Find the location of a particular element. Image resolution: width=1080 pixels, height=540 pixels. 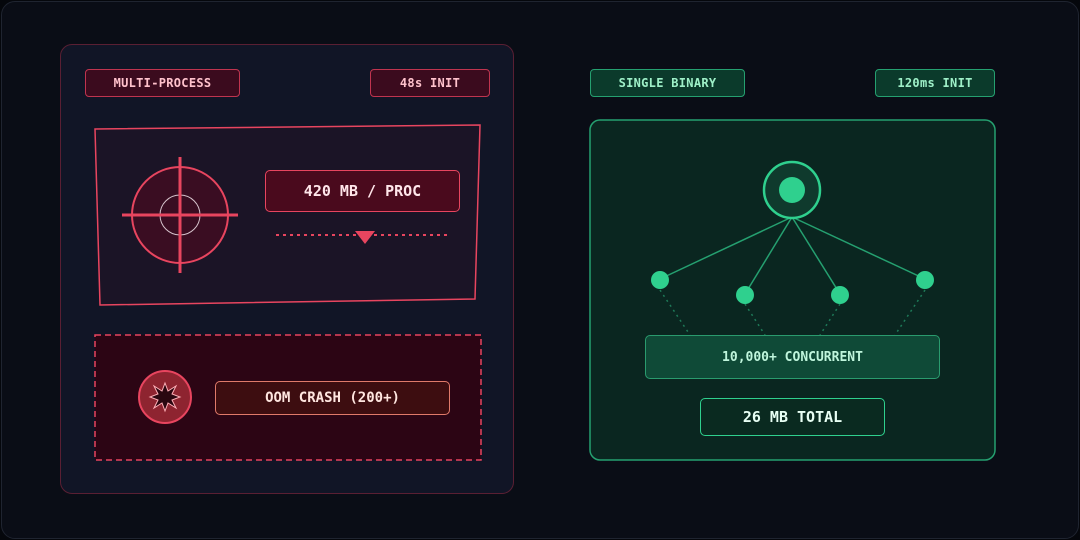

total-memory-label: 26 MB TOTAL is located at coordinates (792, 417).